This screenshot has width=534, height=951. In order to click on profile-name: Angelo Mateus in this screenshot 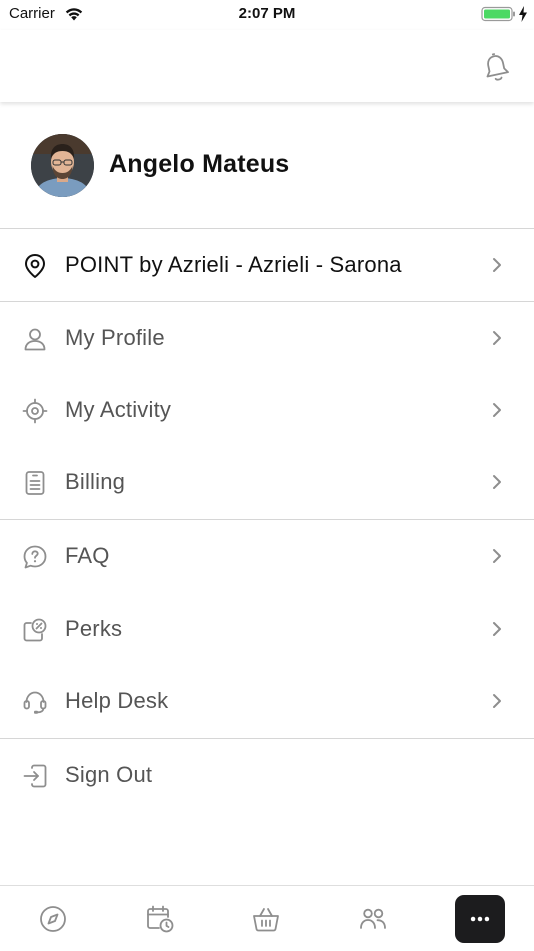, I will do `click(199, 164)`.